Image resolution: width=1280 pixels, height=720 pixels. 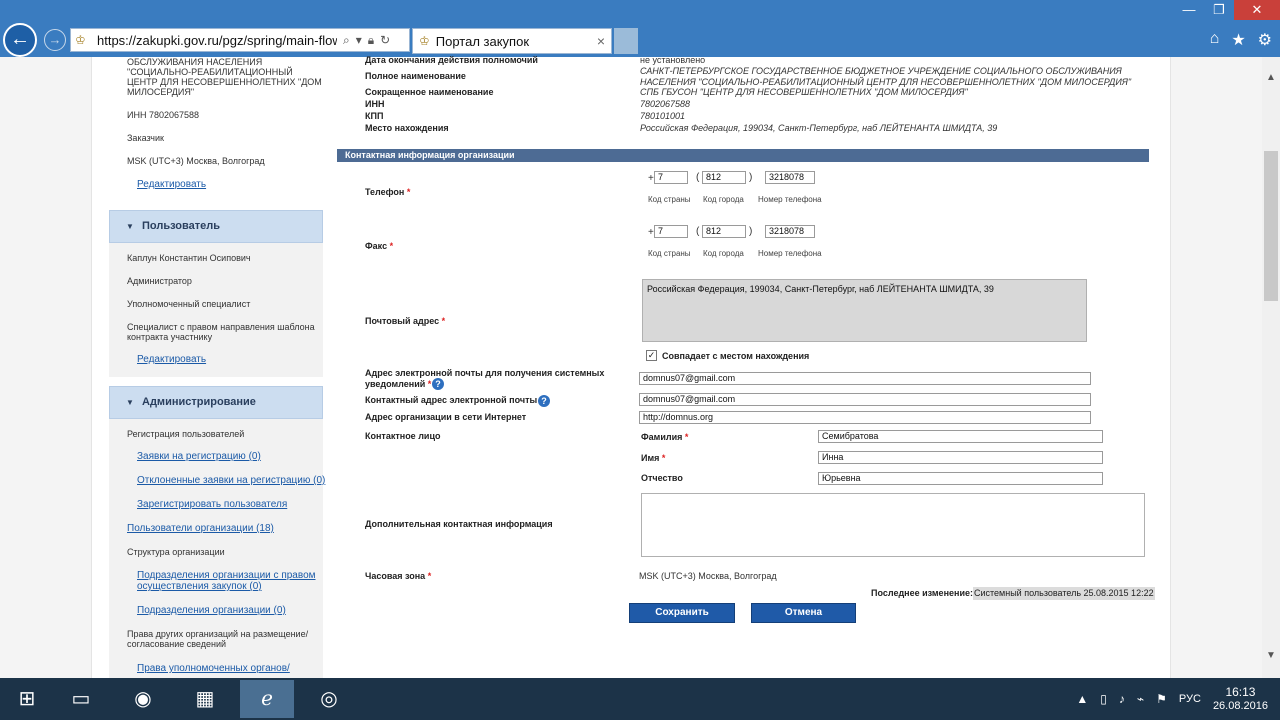 I want to click on show-hidden-icons-icon: ▲, so click(x=1082, y=699).